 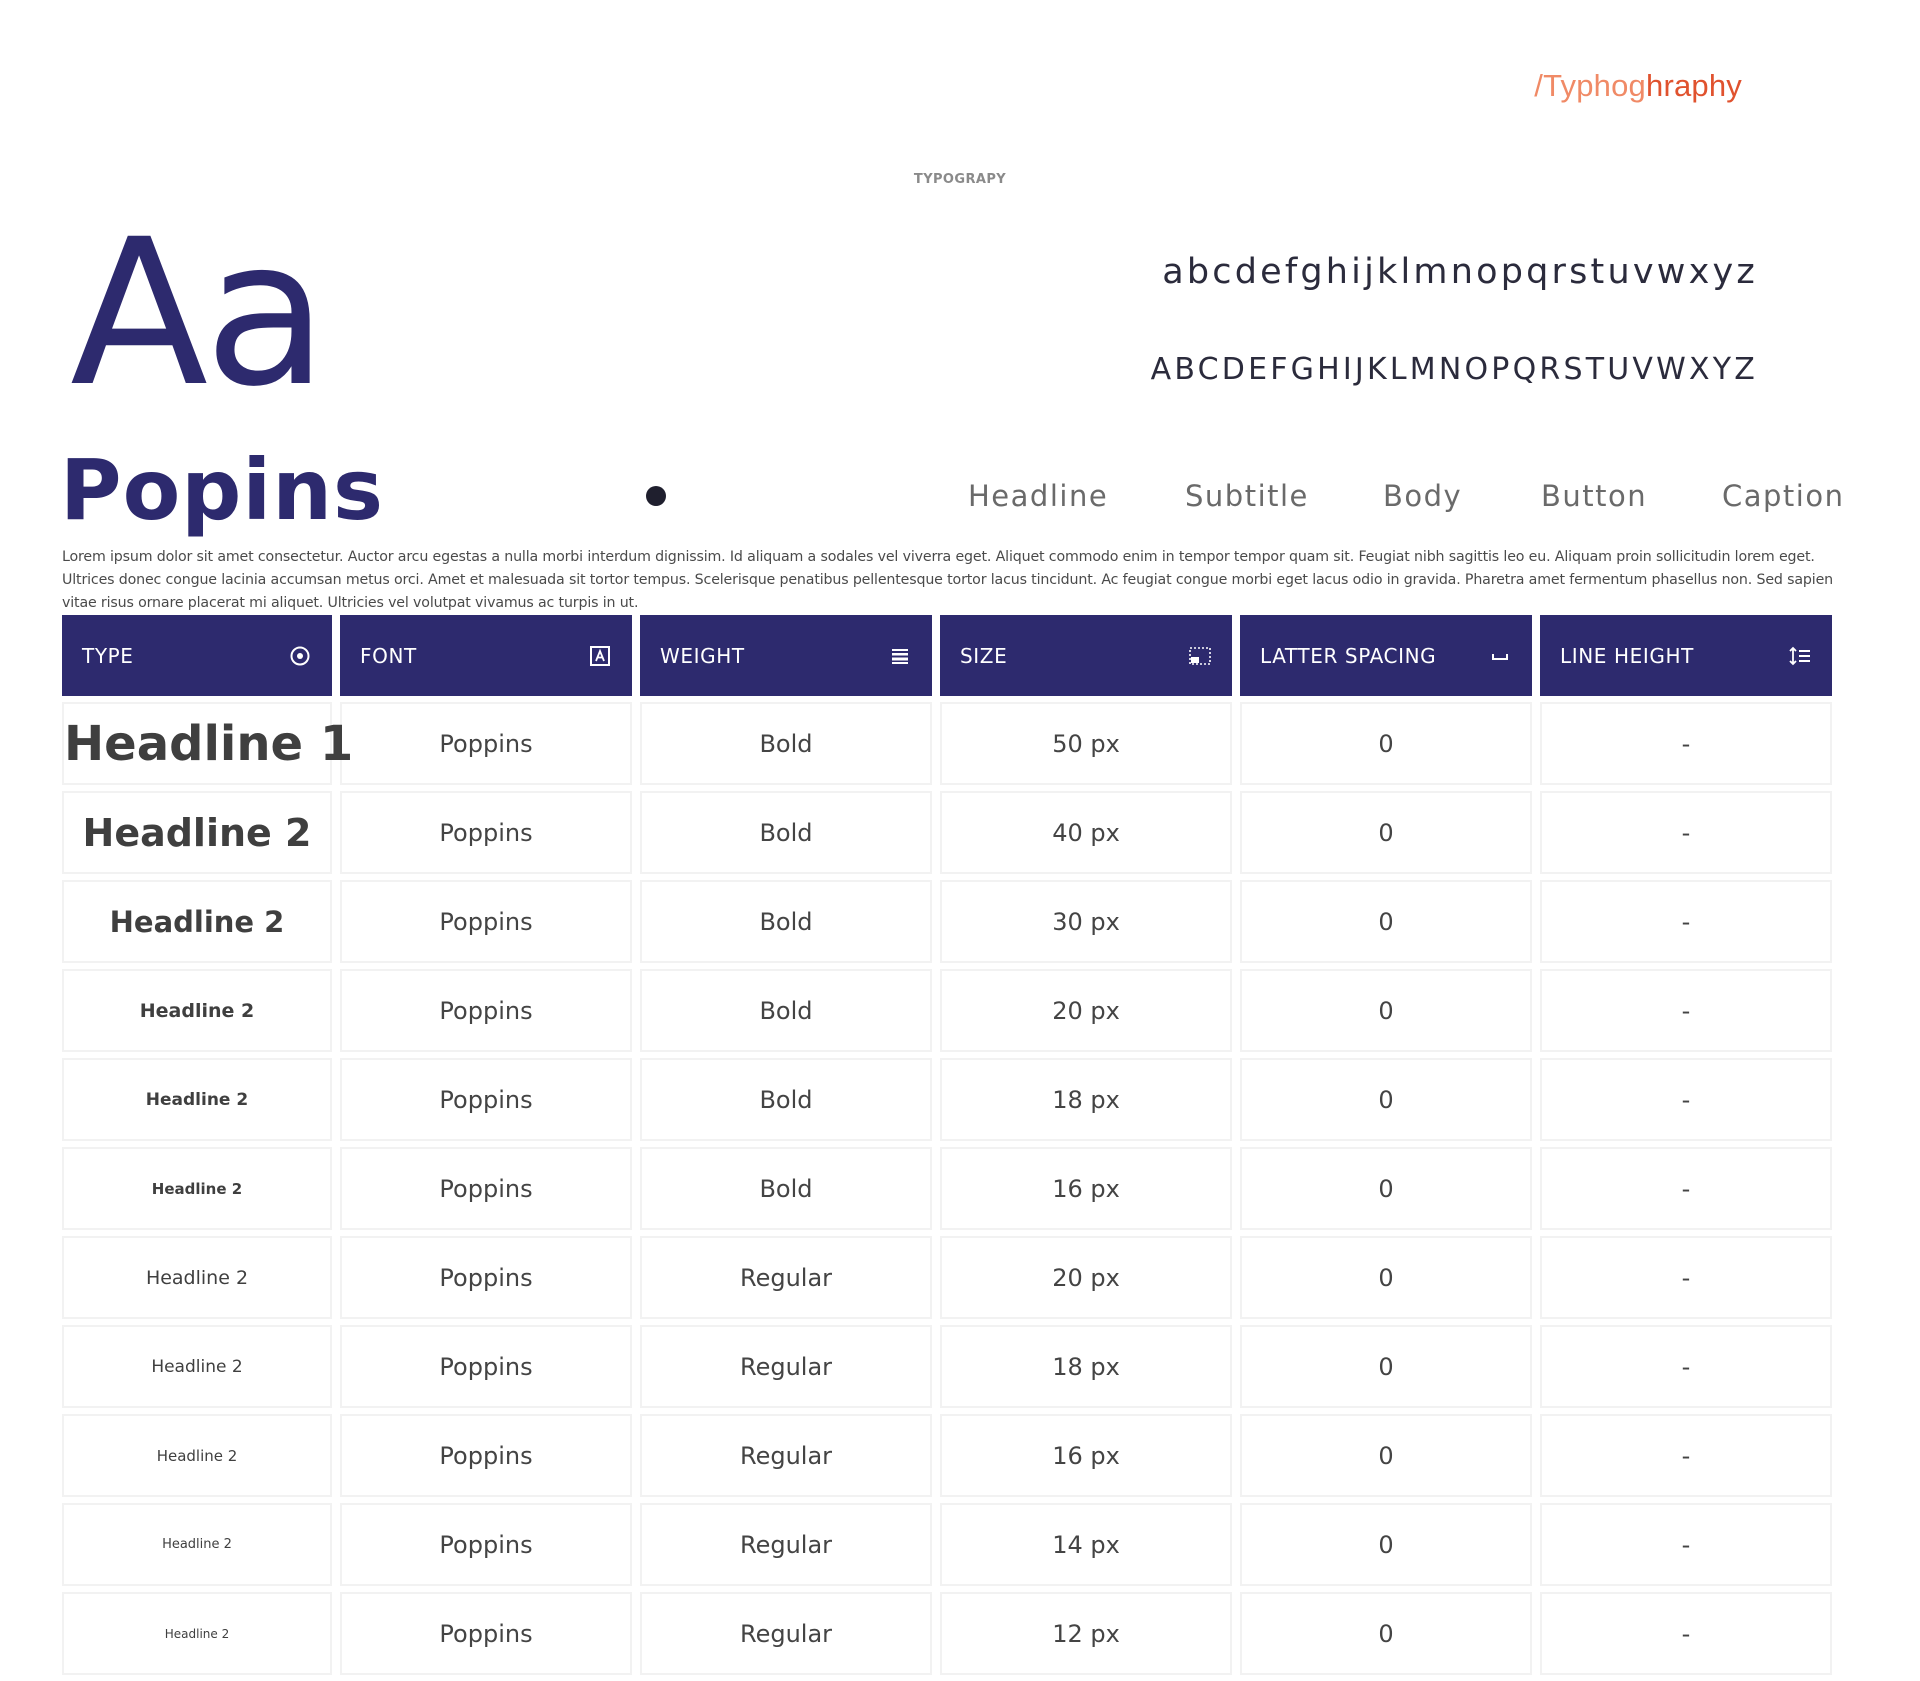 What do you see at coordinates (1086, 743) in the screenshot?
I see `size-cell: 50 px` at bounding box center [1086, 743].